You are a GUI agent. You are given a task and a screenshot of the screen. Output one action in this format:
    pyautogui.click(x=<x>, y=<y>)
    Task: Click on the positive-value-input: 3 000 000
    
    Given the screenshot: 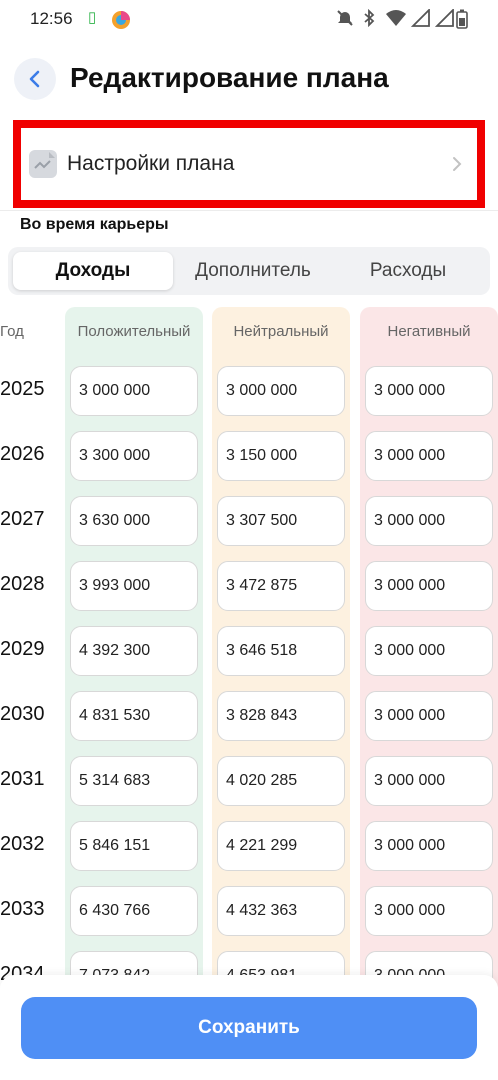 What is the action you would take?
    pyautogui.click(x=134, y=391)
    